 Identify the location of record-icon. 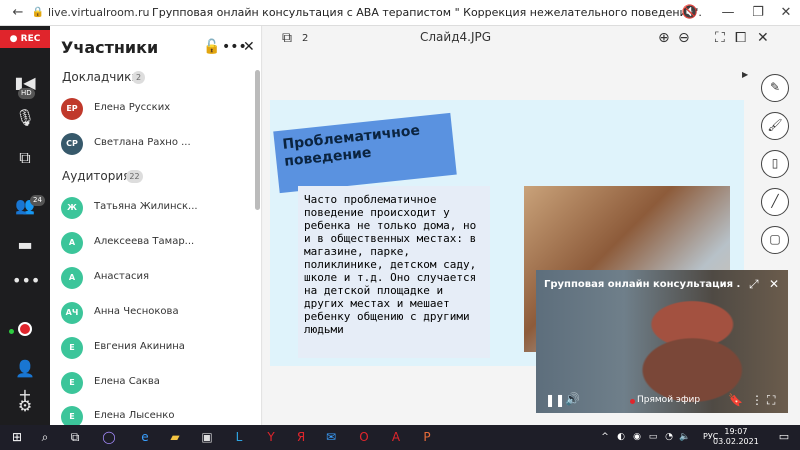
(25, 331).